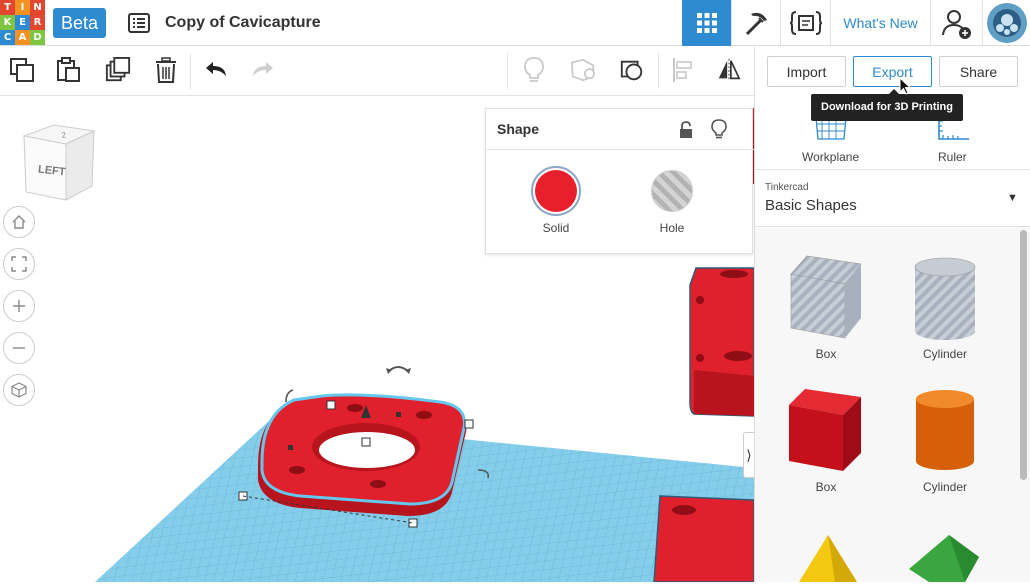  Describe the element at coordinates (7, 7) in the screenshot. I see `logo-letter: T` at that location.